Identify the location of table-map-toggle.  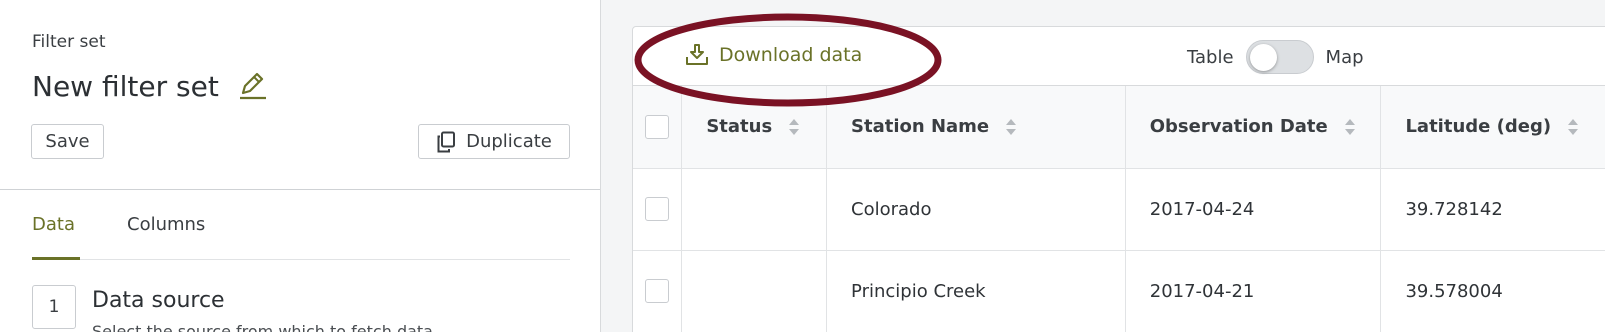
(1279, 57).